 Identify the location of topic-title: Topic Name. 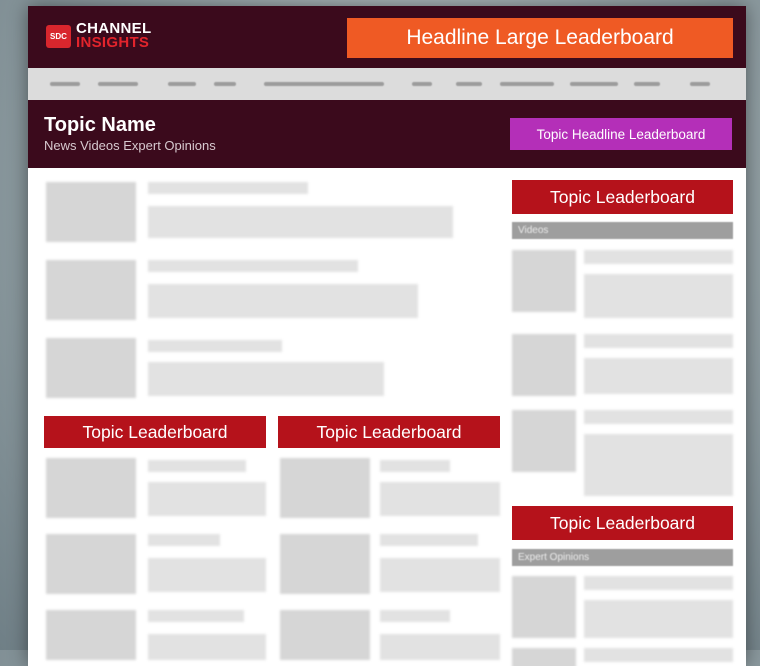
(100, 125).